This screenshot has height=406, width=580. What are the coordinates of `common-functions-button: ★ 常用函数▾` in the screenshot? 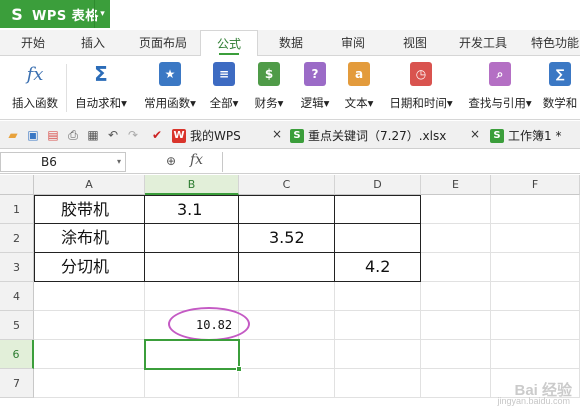 It's located at (170, 88).